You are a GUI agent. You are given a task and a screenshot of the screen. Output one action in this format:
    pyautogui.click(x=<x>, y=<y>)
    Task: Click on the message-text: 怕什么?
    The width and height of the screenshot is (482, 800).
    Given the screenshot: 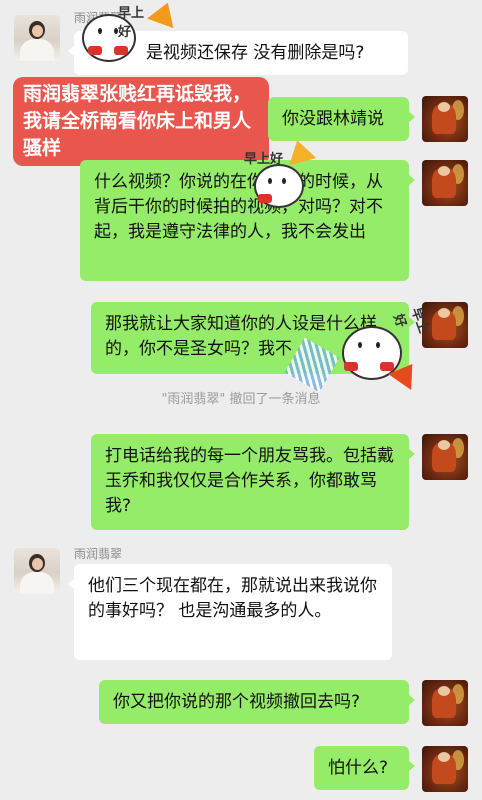 What is the action you would take?
    pyautogui.click(x=358, y=768)
    